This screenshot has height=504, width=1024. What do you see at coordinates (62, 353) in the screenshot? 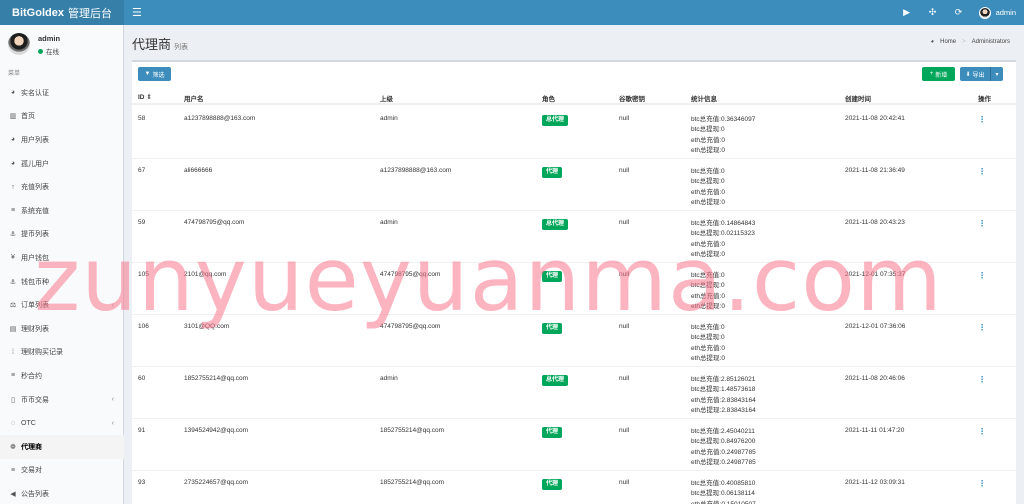
I see `sidebar-item: ⁞ 理财购买记录` at bounding box center [62, 353].